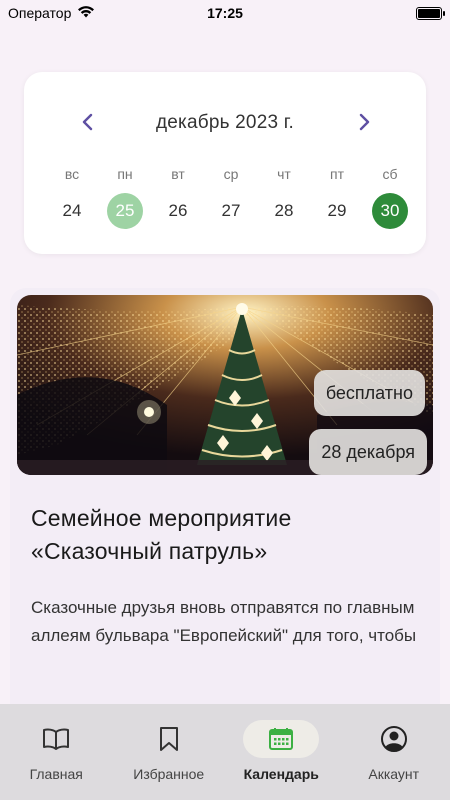 This screenshot has height=800, width=450. Describe the element at coordinates (224, 122) in the screenshot. I see `month-title: декабрь 2023 г.` at that location.